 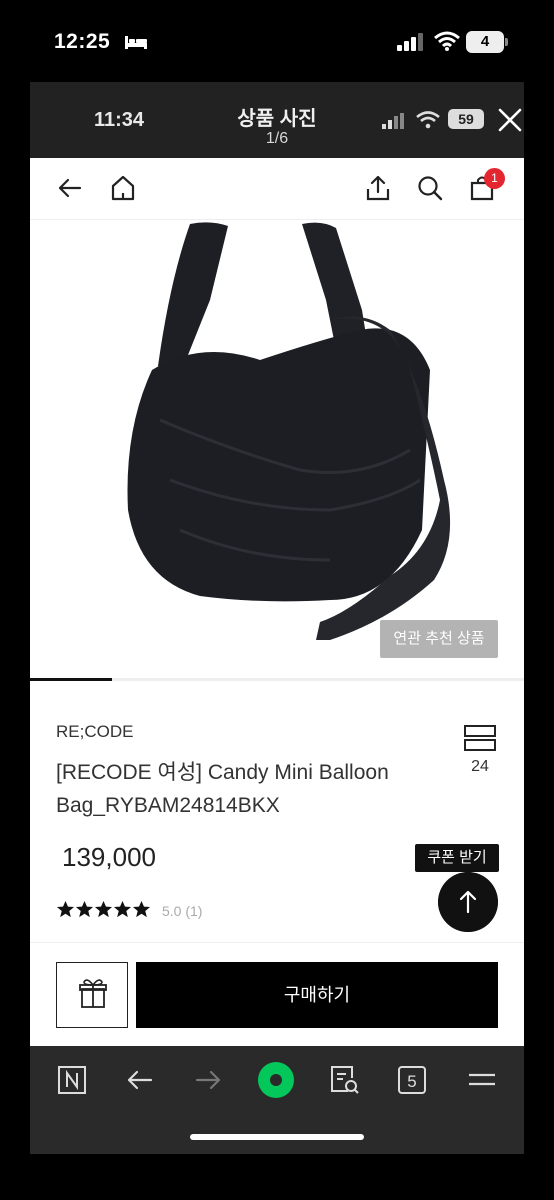 What do you see at coordinates (277, 679) in the screenshot?
I see `slide-progress-bar` at bounding box center [277, 679].